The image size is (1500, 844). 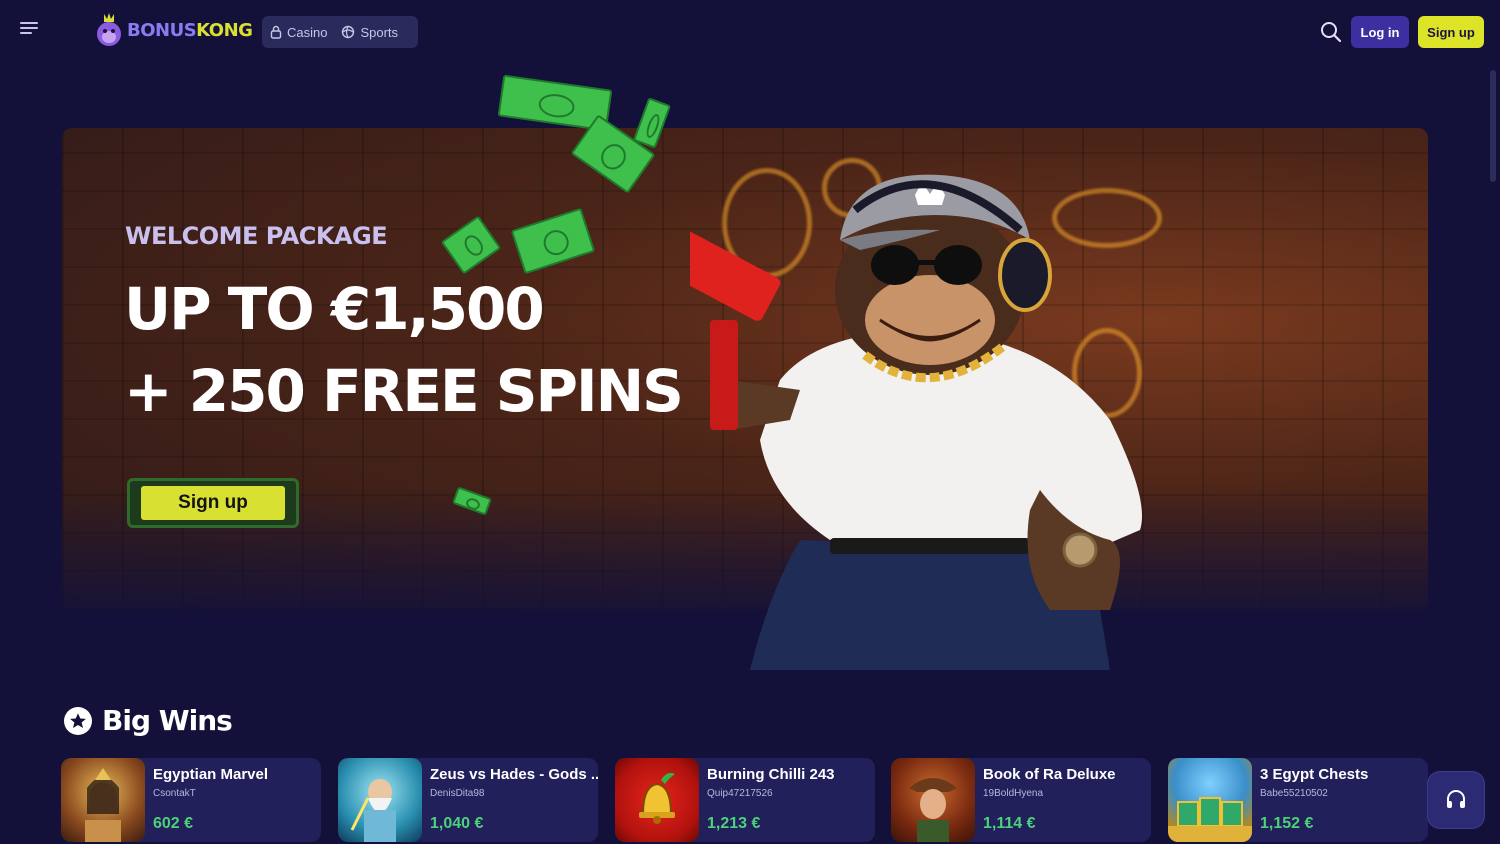 I want to click on support-chat-button, so click(x=1456, y=800).